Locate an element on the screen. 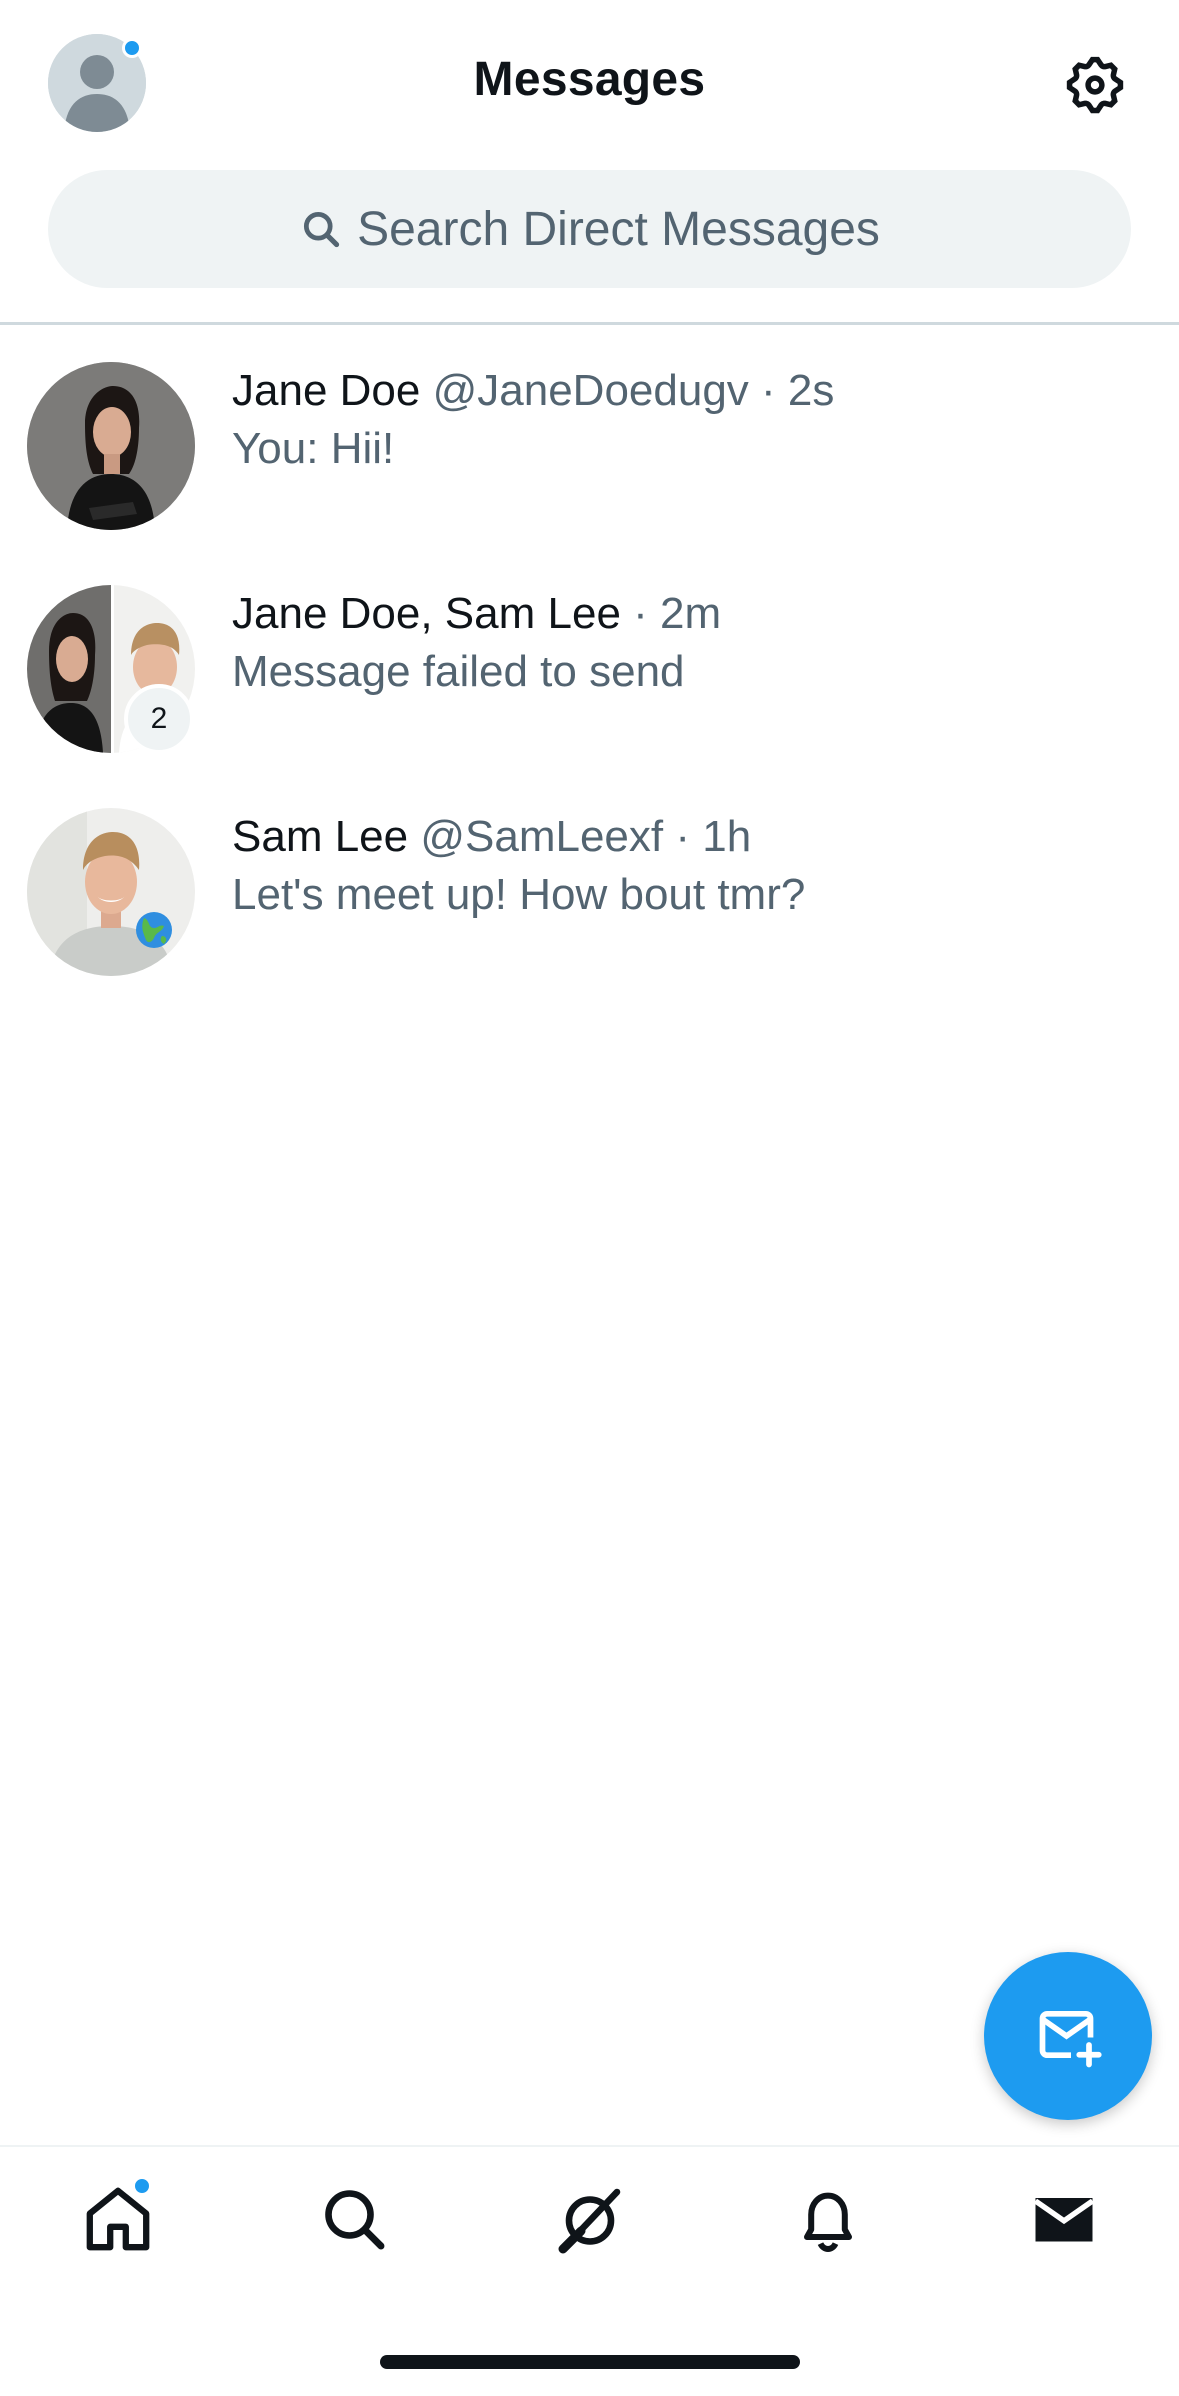 This screenshot has width=1179, height=2396. conversation-name: Jane Doe is located at coordinates (326, 390).